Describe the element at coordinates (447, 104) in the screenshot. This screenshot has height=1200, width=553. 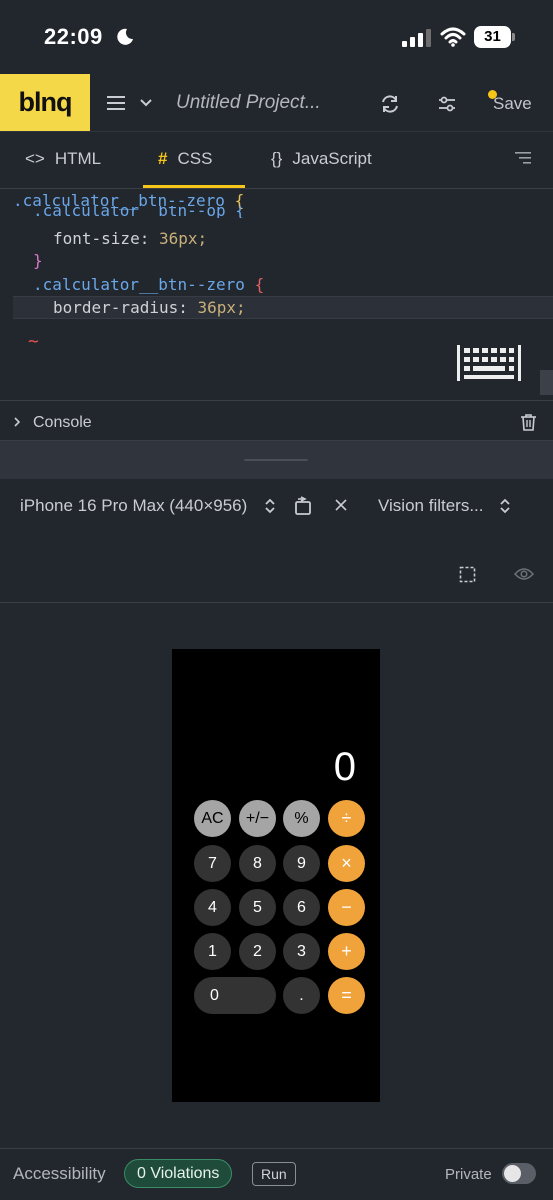
I see `sliders-settings-icon` at that location.